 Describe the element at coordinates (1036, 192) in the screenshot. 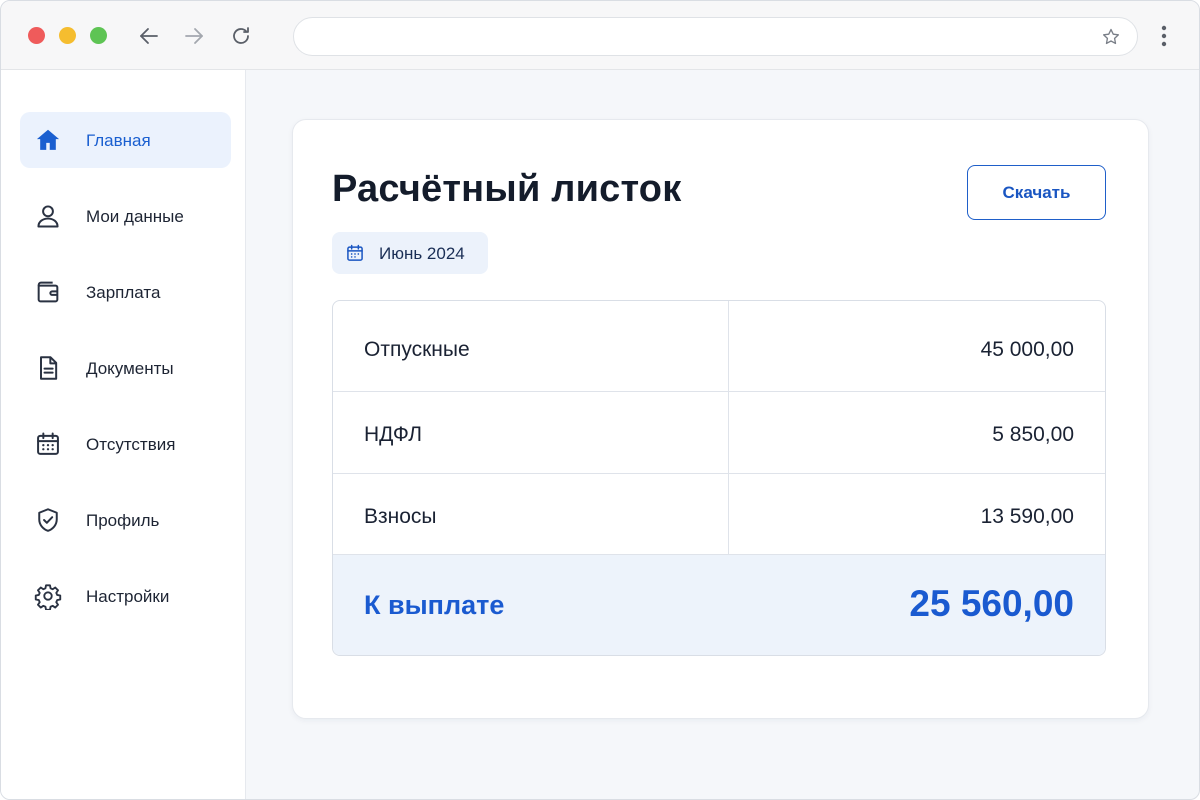

I see `download-button: Скачать` at that location.